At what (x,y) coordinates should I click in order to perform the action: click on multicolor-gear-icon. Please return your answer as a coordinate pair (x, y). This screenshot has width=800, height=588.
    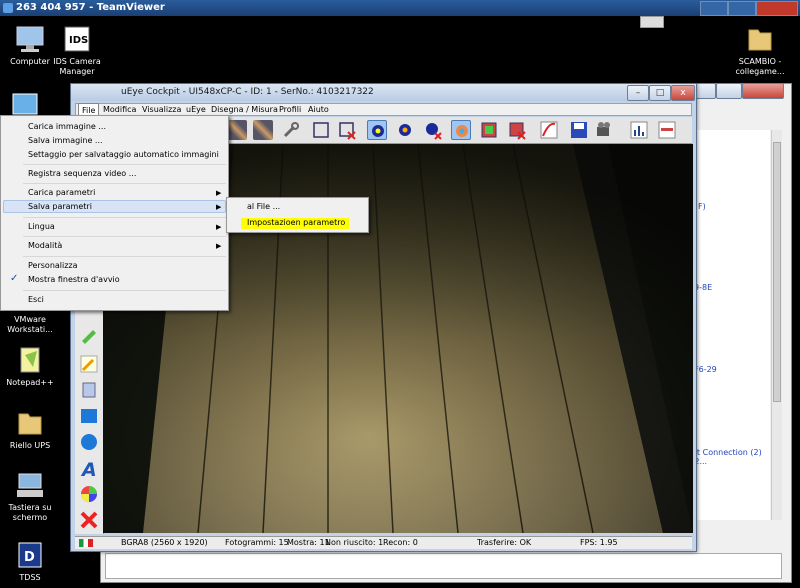
    Looking at the image, I should click on (461, 130).